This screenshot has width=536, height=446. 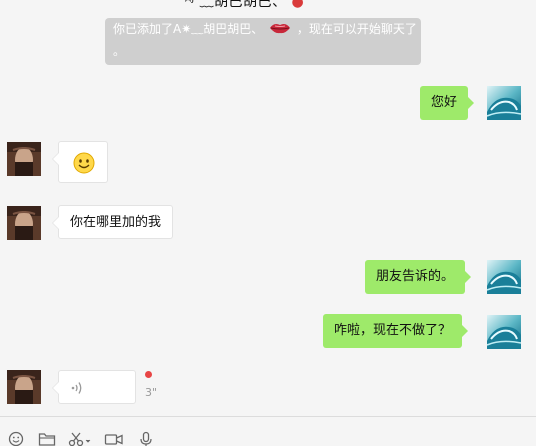 I want to click on chat-title-text: ᴬᴶ ﹏胡巴胡巴、, so click(x=236, y=5).